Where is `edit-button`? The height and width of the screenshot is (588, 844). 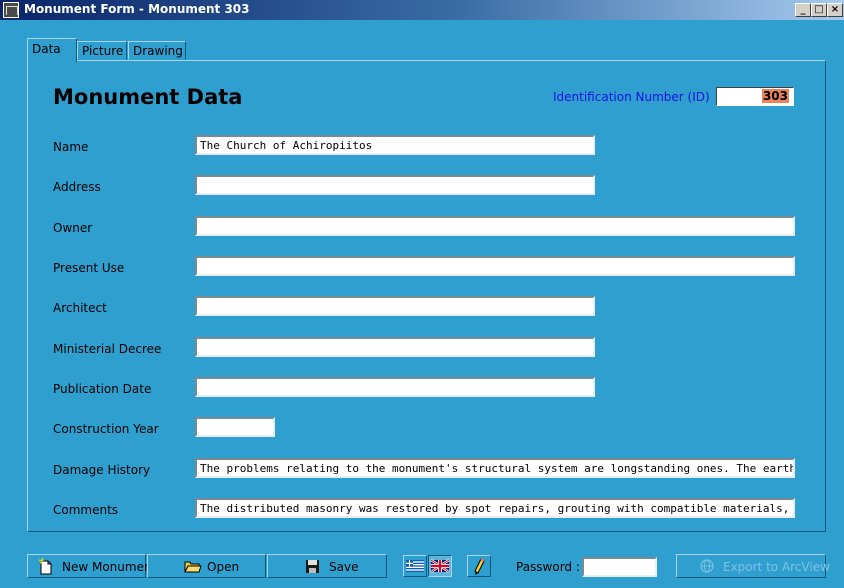
edit-button is located at coordinates (479, 566).